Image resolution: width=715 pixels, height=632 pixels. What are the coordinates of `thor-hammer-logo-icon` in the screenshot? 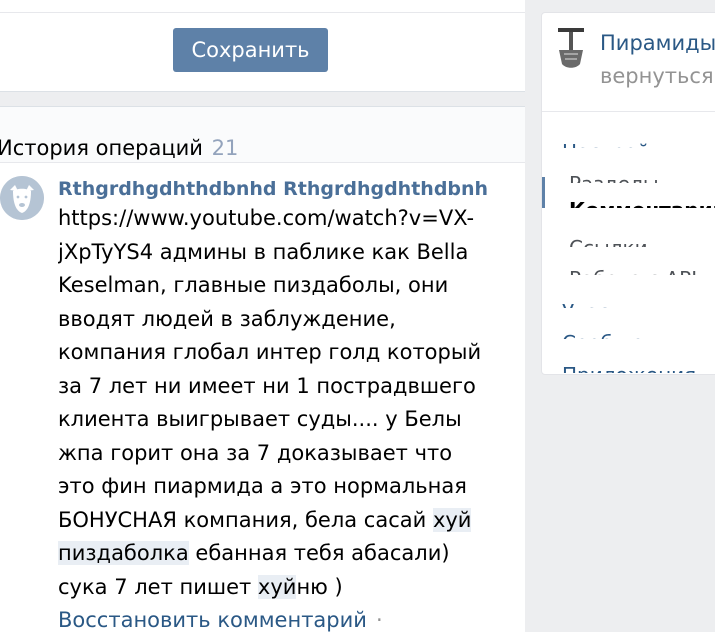 It's located at (571, 49).